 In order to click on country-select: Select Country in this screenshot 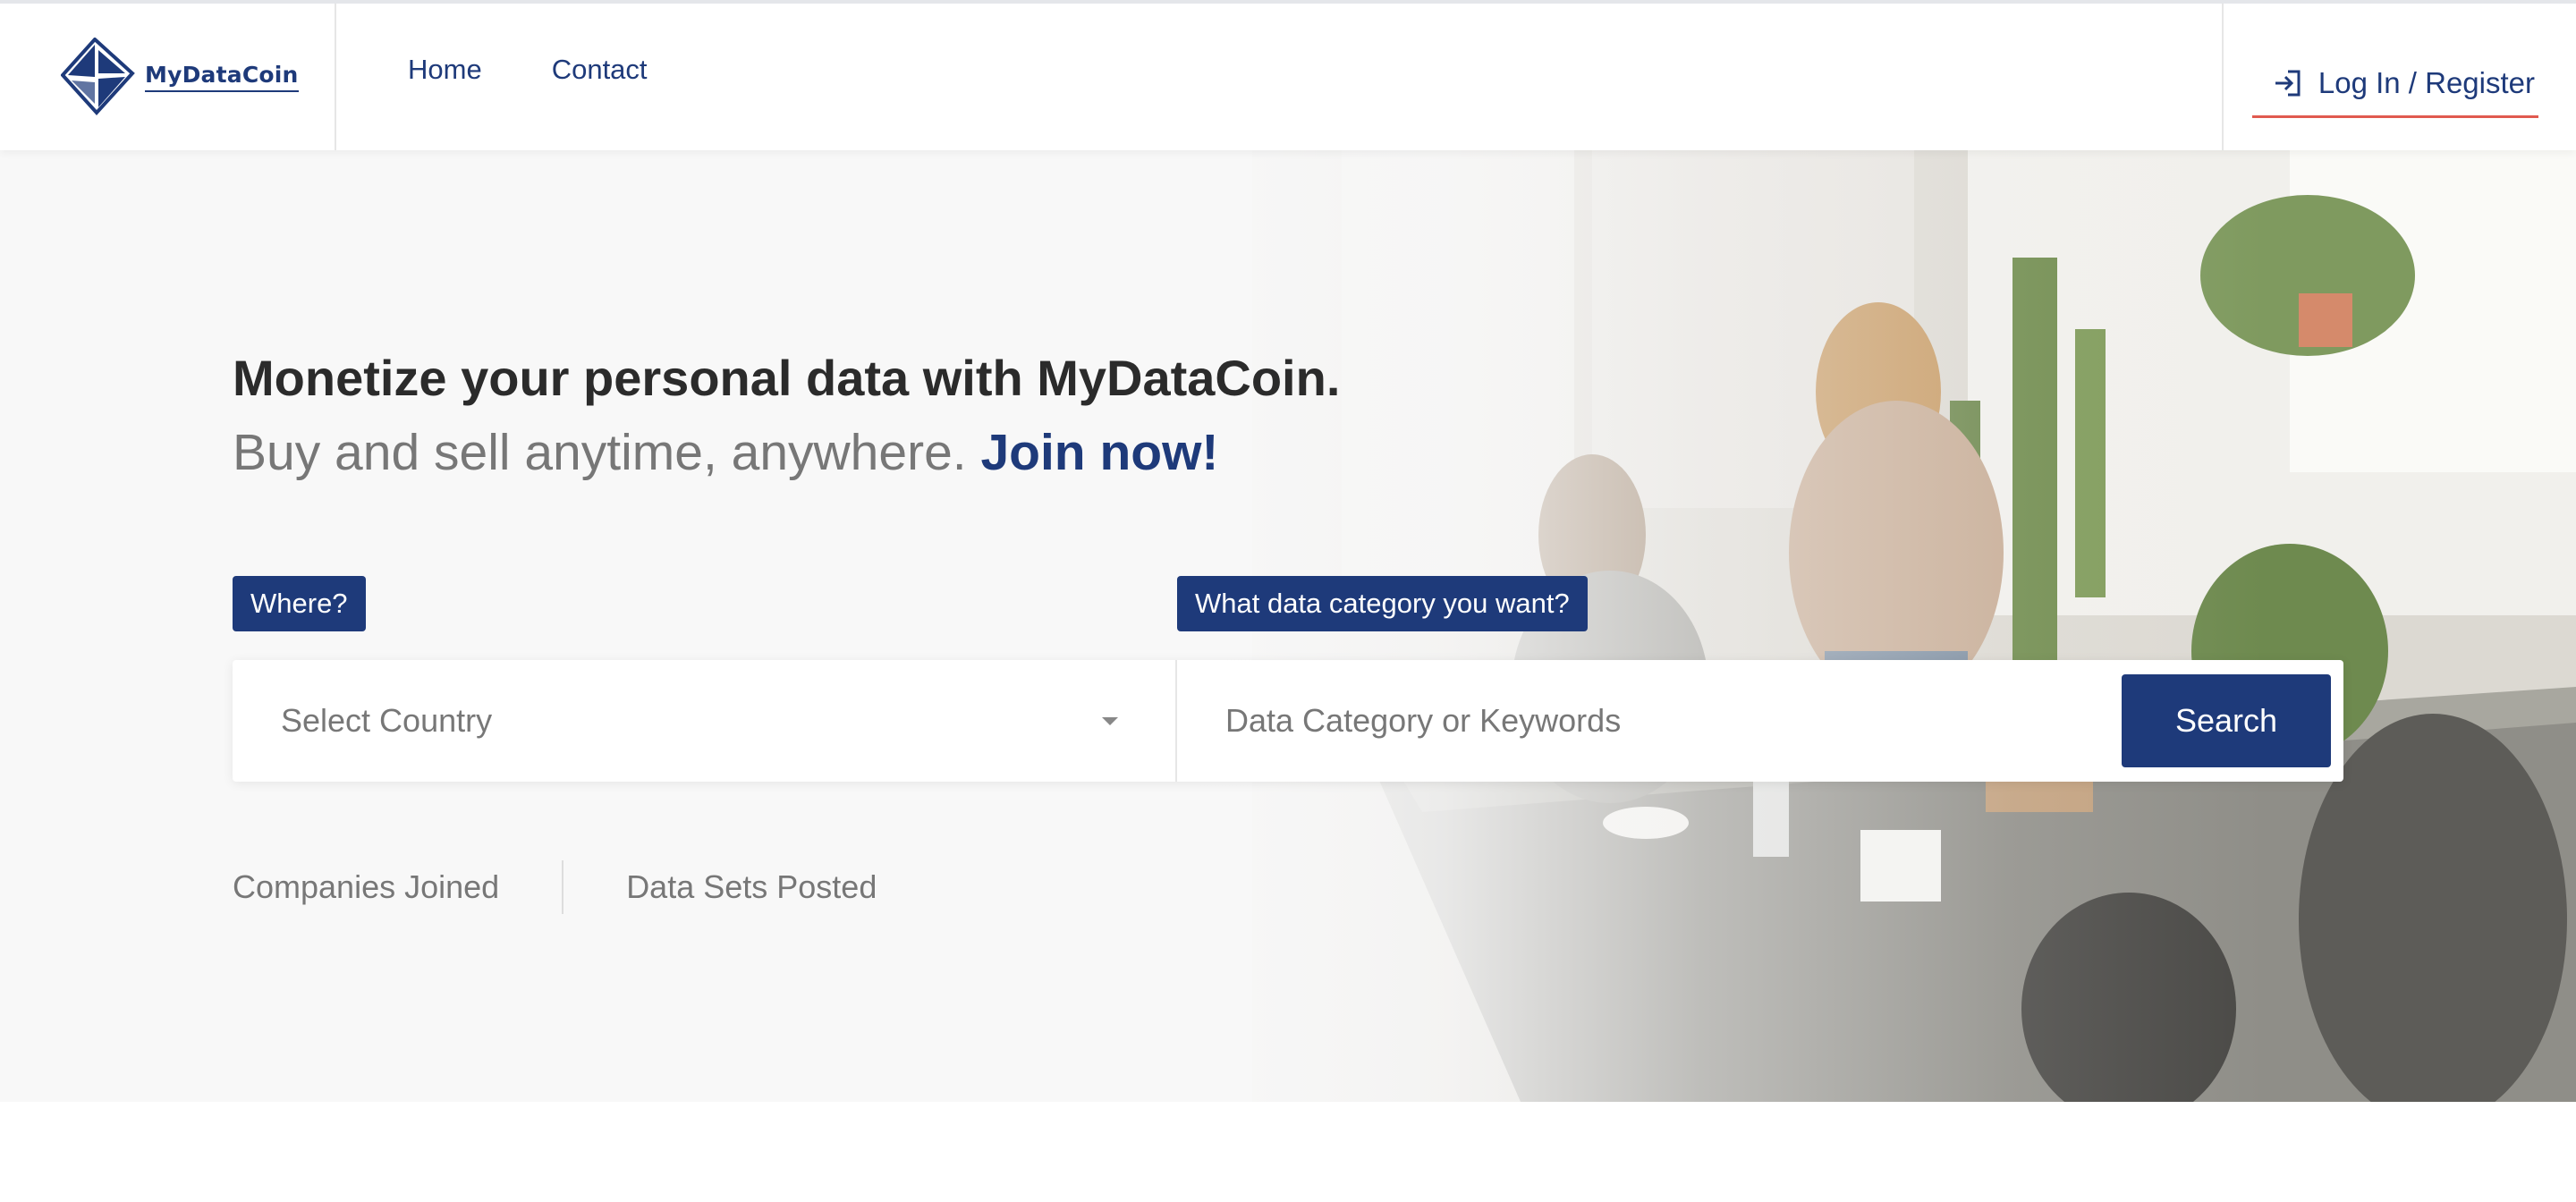, I will do `click(705, 721)`.